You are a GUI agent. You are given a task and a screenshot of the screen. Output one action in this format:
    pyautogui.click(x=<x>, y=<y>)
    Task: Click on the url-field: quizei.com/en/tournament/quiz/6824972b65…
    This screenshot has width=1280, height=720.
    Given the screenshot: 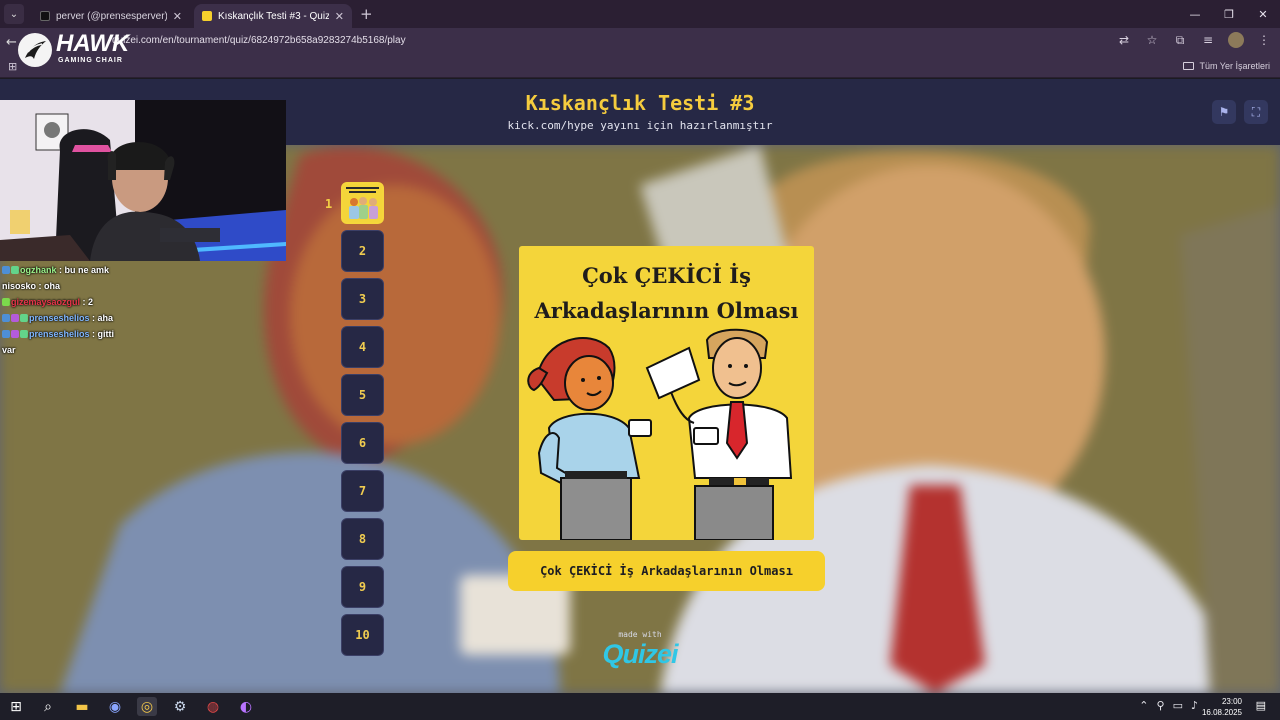 What is the action you would take?
    pyautogui.click(x=259, y=40)
    